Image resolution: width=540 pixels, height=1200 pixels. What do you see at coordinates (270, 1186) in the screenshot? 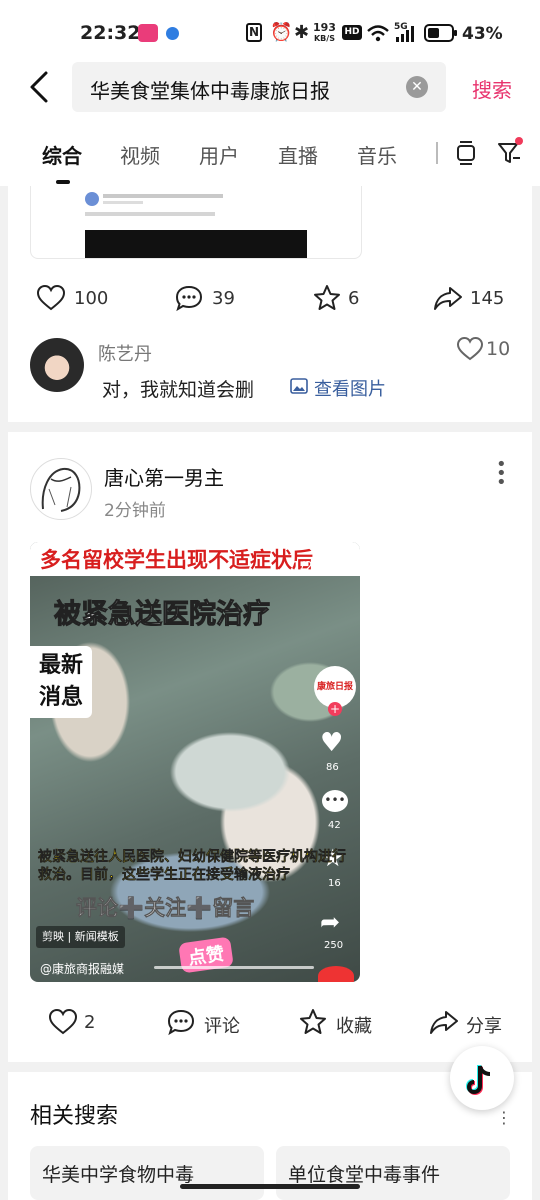
I see `home-indicator` at bounding box center [270, 1186].